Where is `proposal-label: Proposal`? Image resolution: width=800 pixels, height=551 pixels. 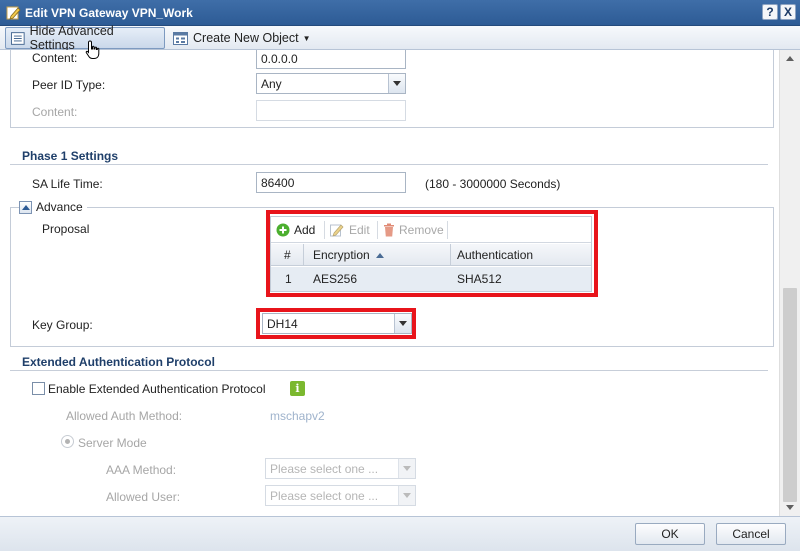 proposal-label: Proposal is located at coordinates (66, 229).